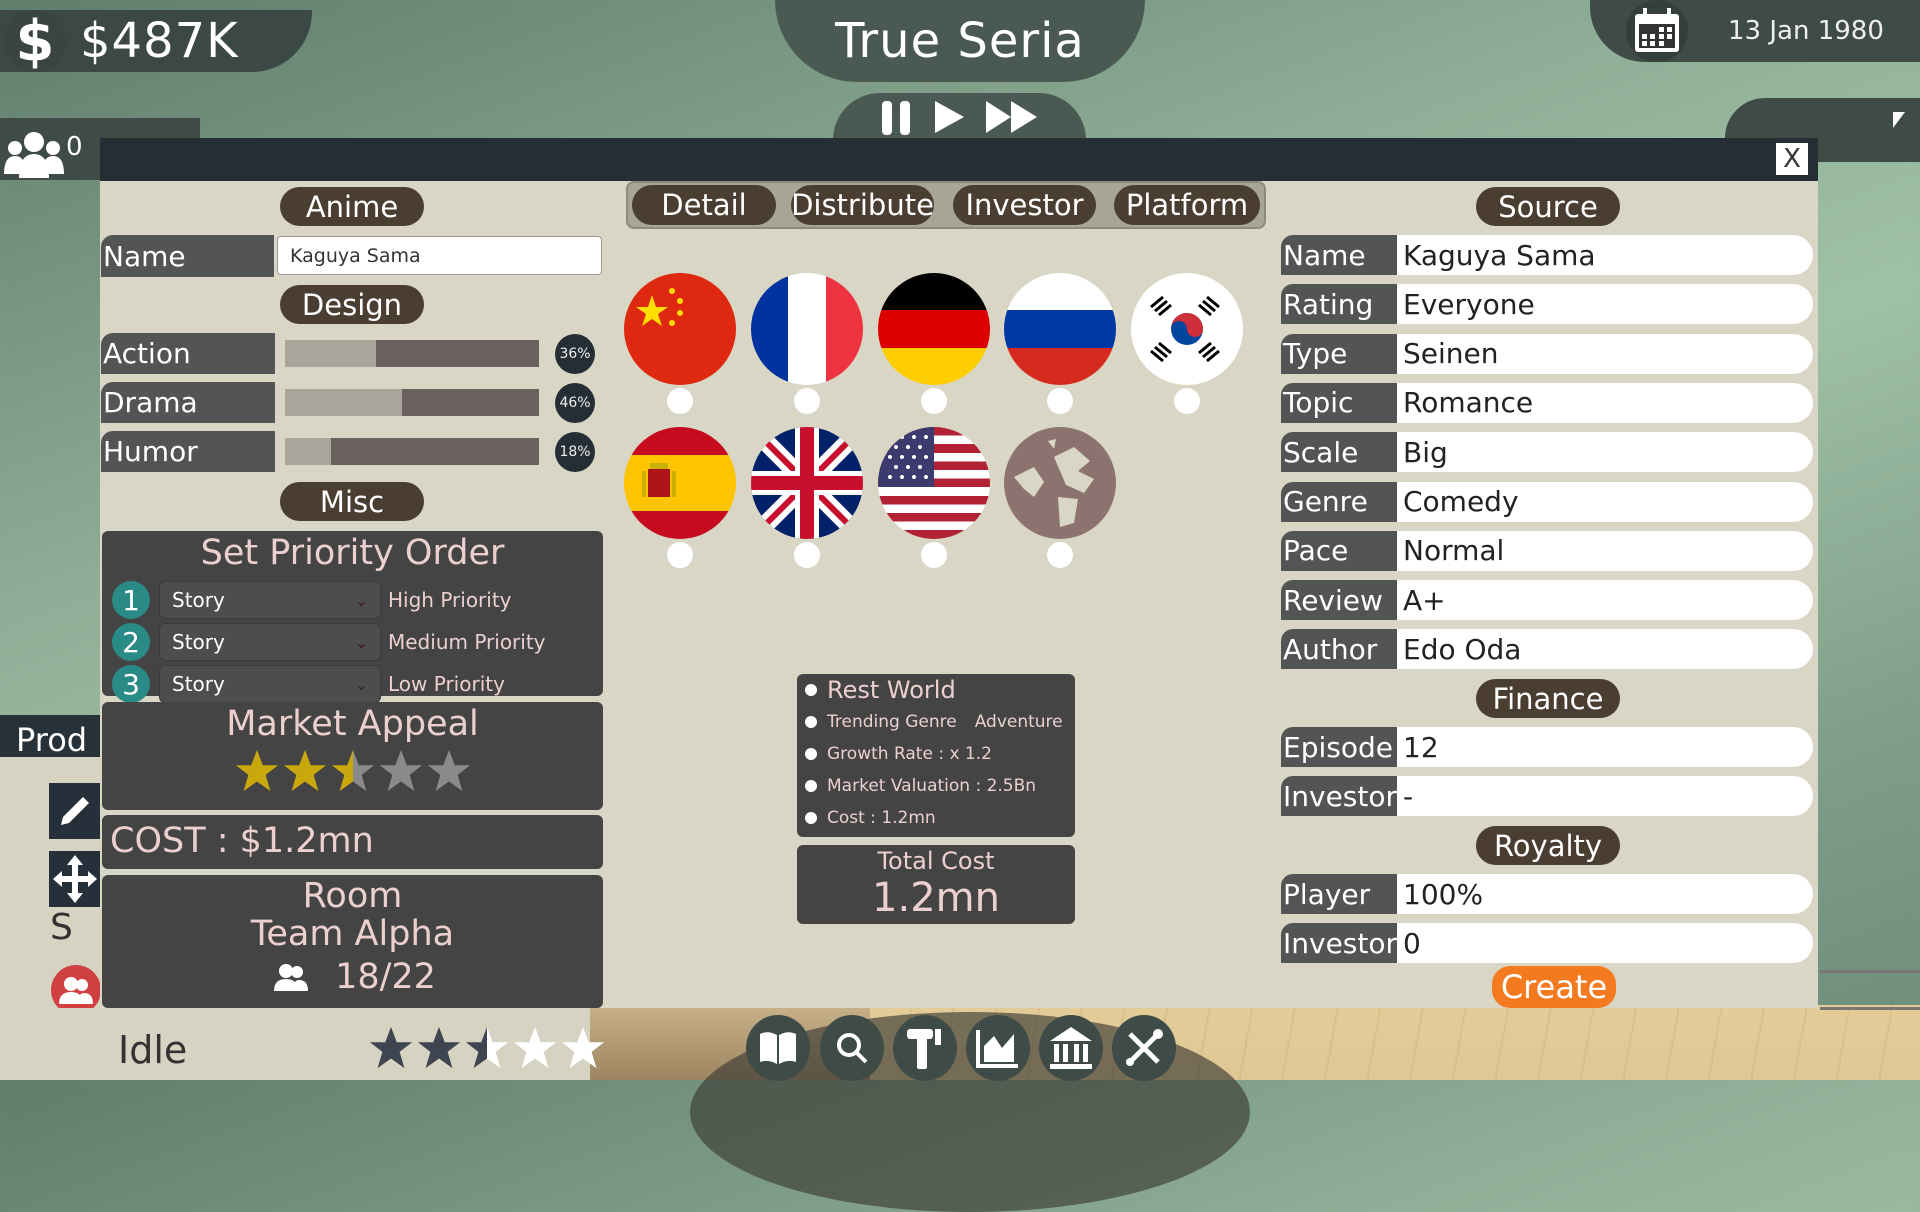  I want to click on spain-flag-icon, so click(680, 483).